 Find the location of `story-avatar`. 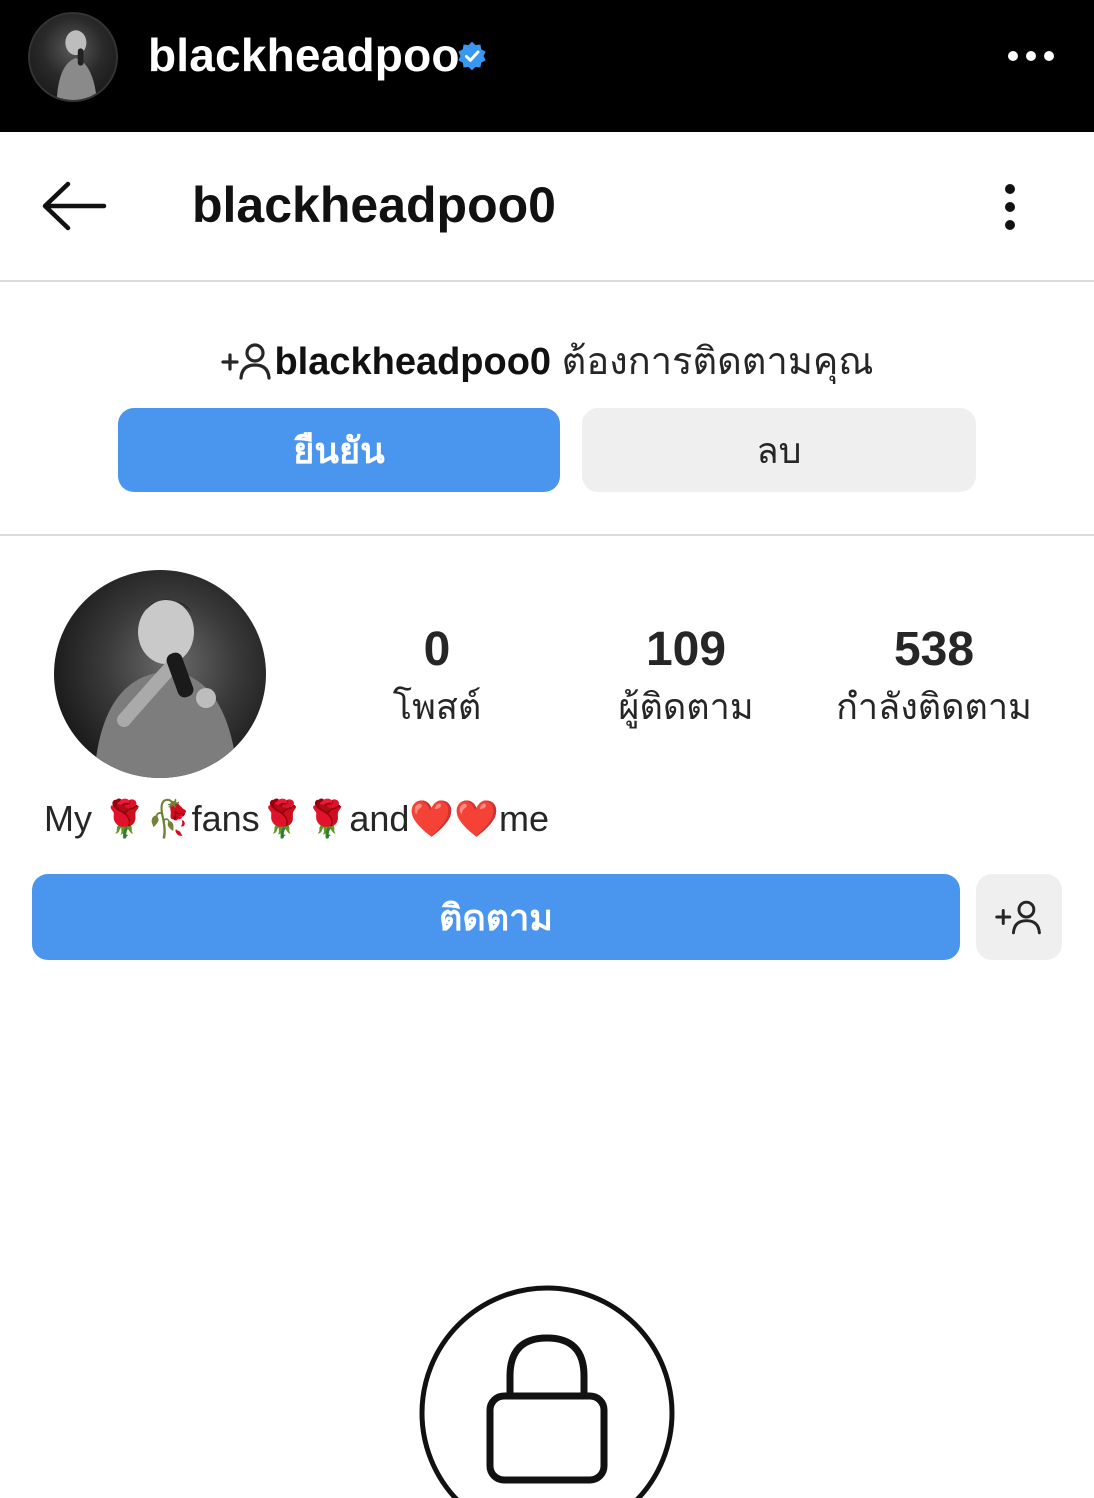

story-avatar is located at coordinates (73, 57).